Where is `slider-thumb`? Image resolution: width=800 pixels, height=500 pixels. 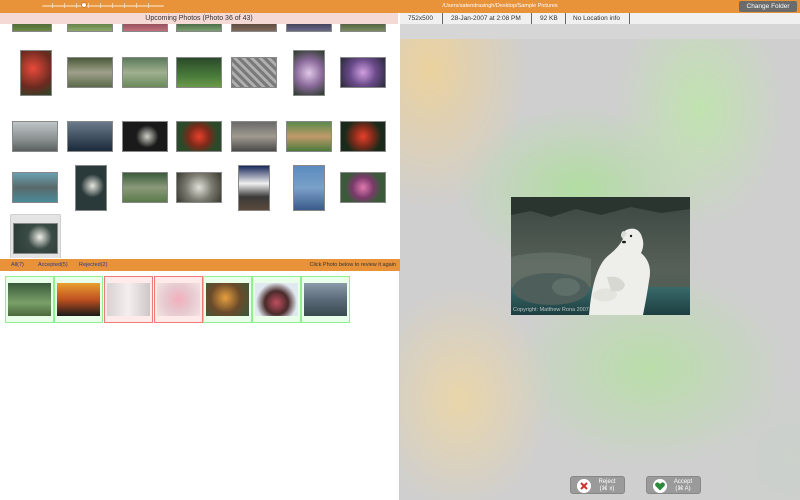 slider-thumb is located at coordinates (84, 5).